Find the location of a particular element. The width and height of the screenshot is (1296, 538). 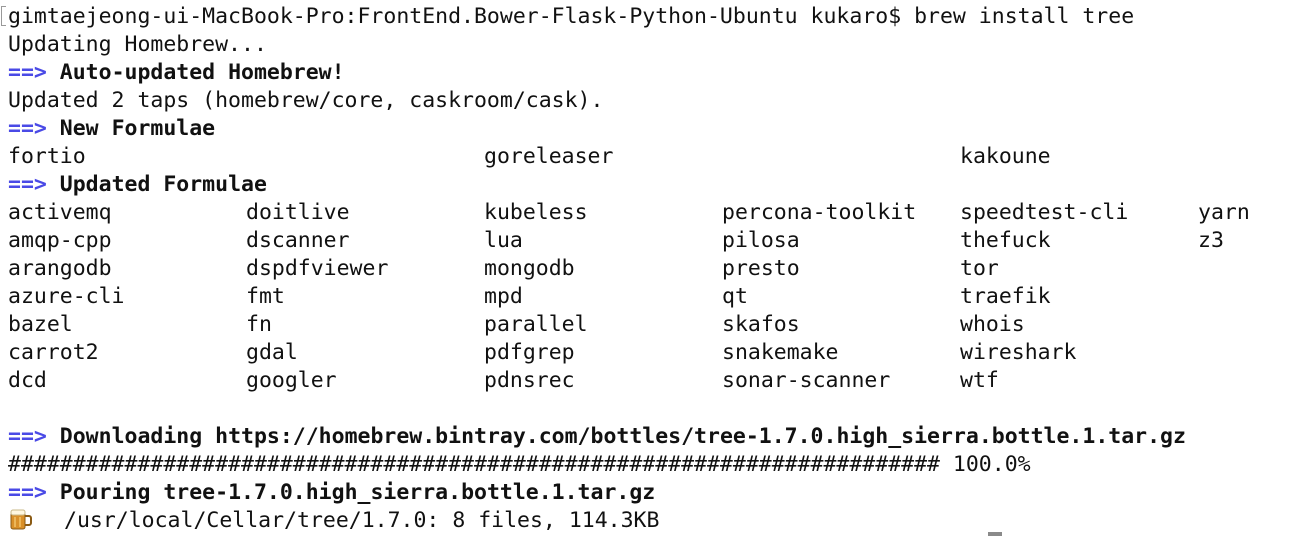

formula-name: goreleaser is located at coordinates (549, 156).